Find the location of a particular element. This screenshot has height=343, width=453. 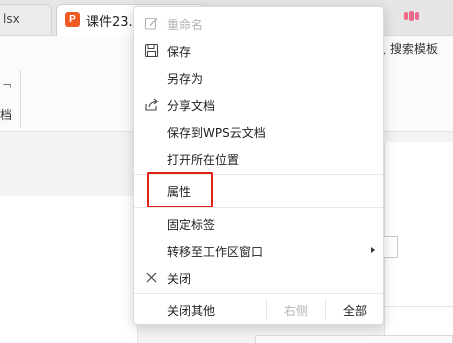

menu-item-rename-label: 重命名 is located at coordinates (185, 25).